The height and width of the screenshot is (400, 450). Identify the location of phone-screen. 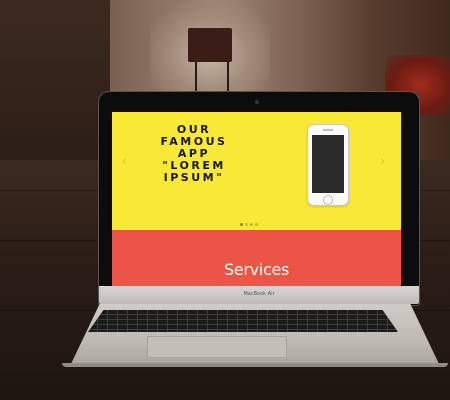
(328, 164).